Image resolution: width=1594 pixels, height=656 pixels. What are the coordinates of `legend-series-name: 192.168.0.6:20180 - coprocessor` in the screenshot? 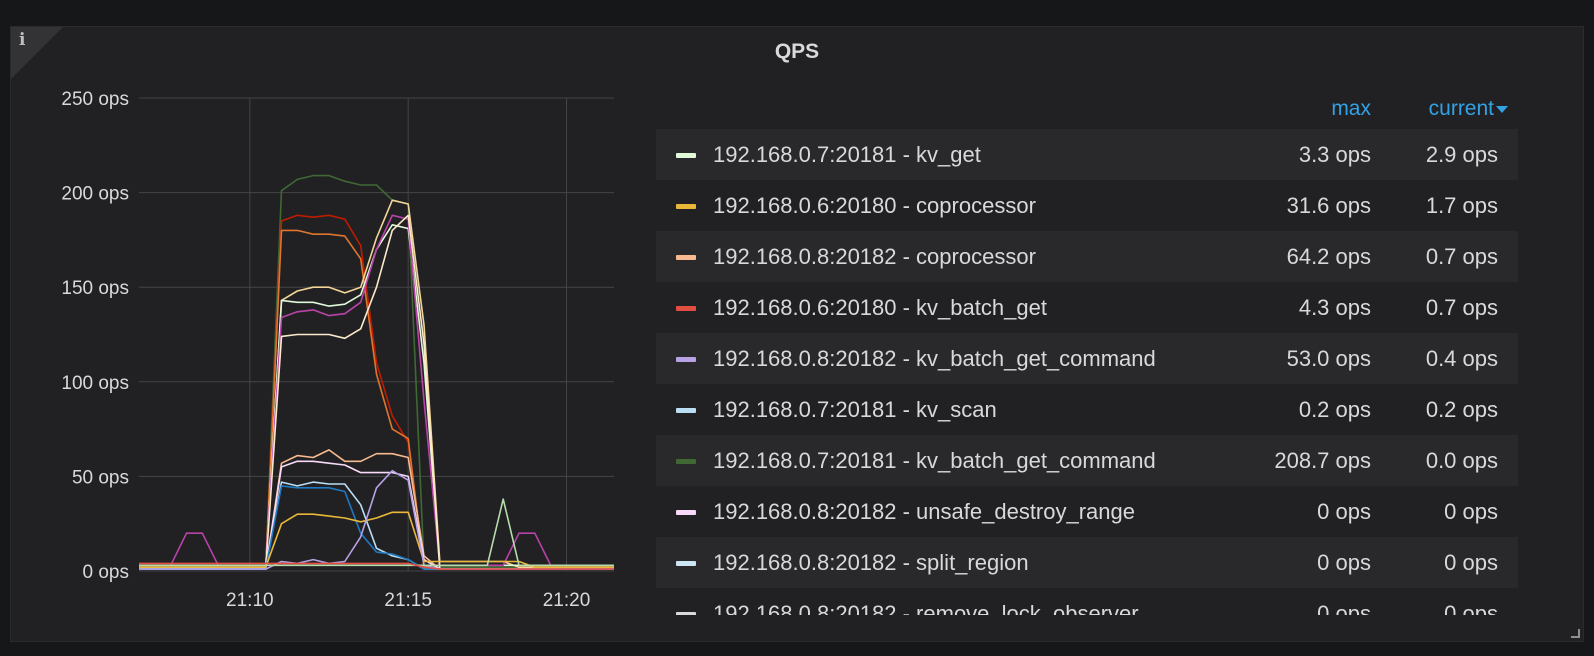 It's located at (874, 205).